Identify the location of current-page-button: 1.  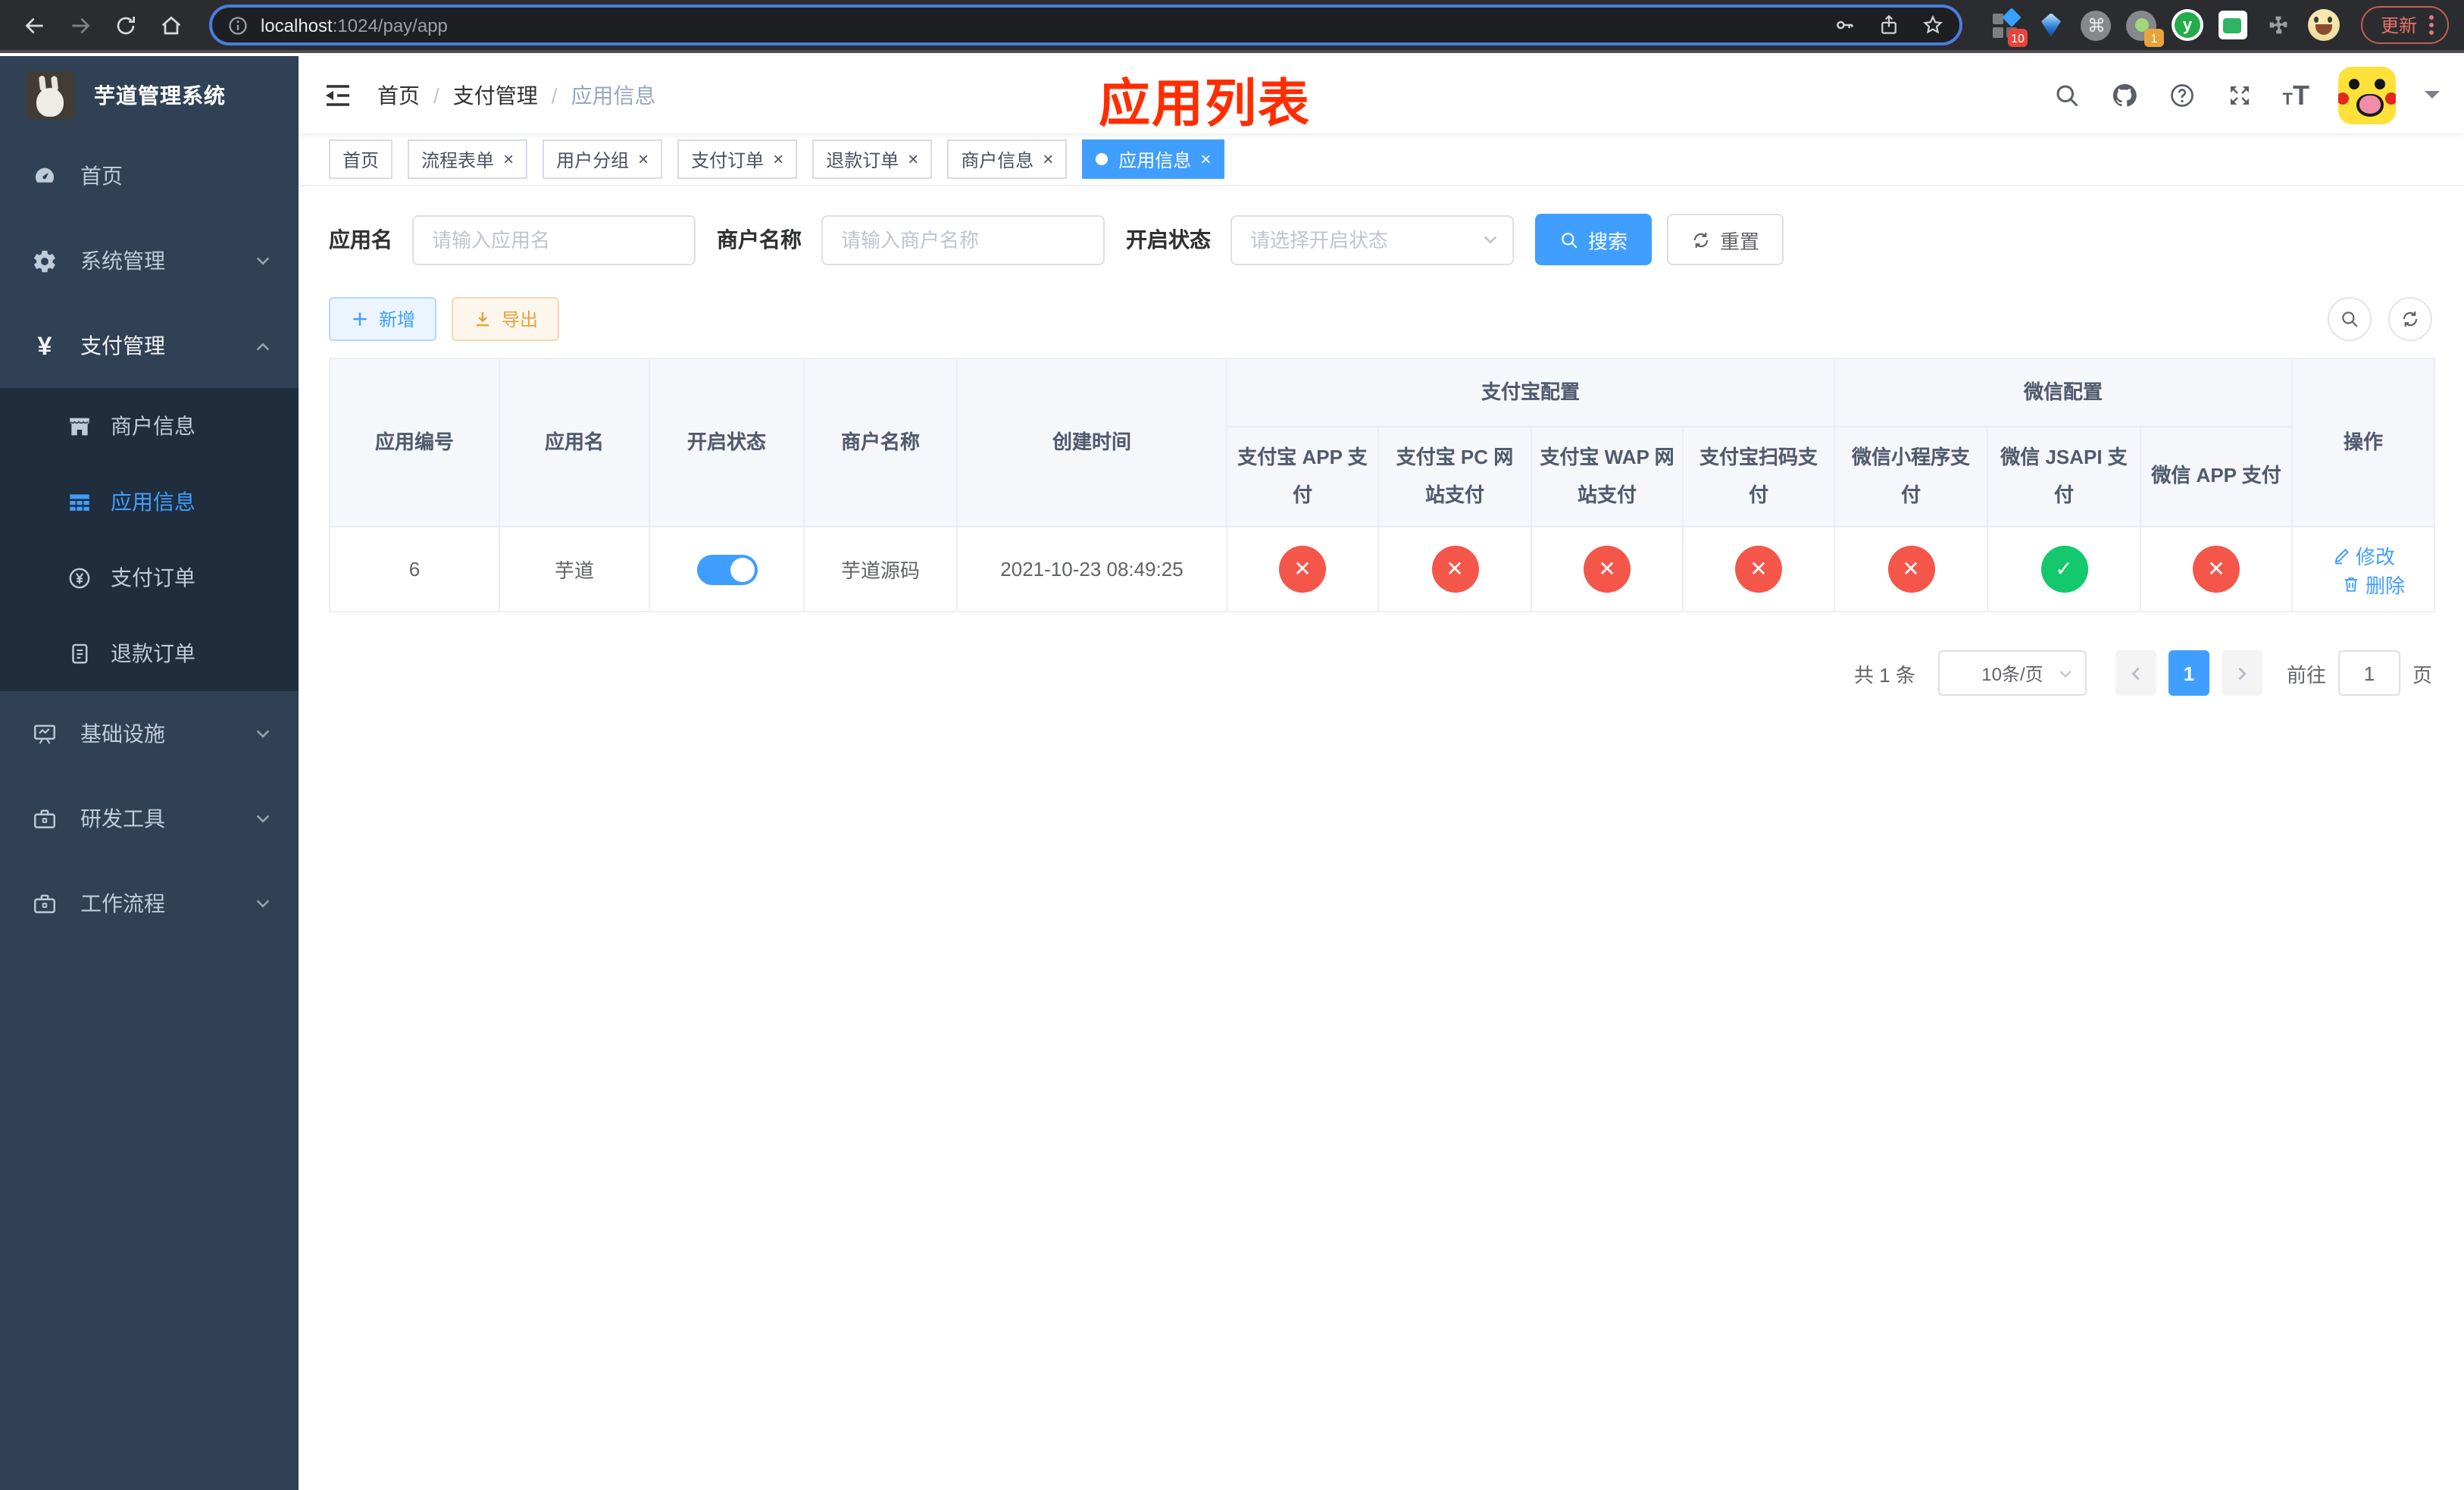
(2188, 673).